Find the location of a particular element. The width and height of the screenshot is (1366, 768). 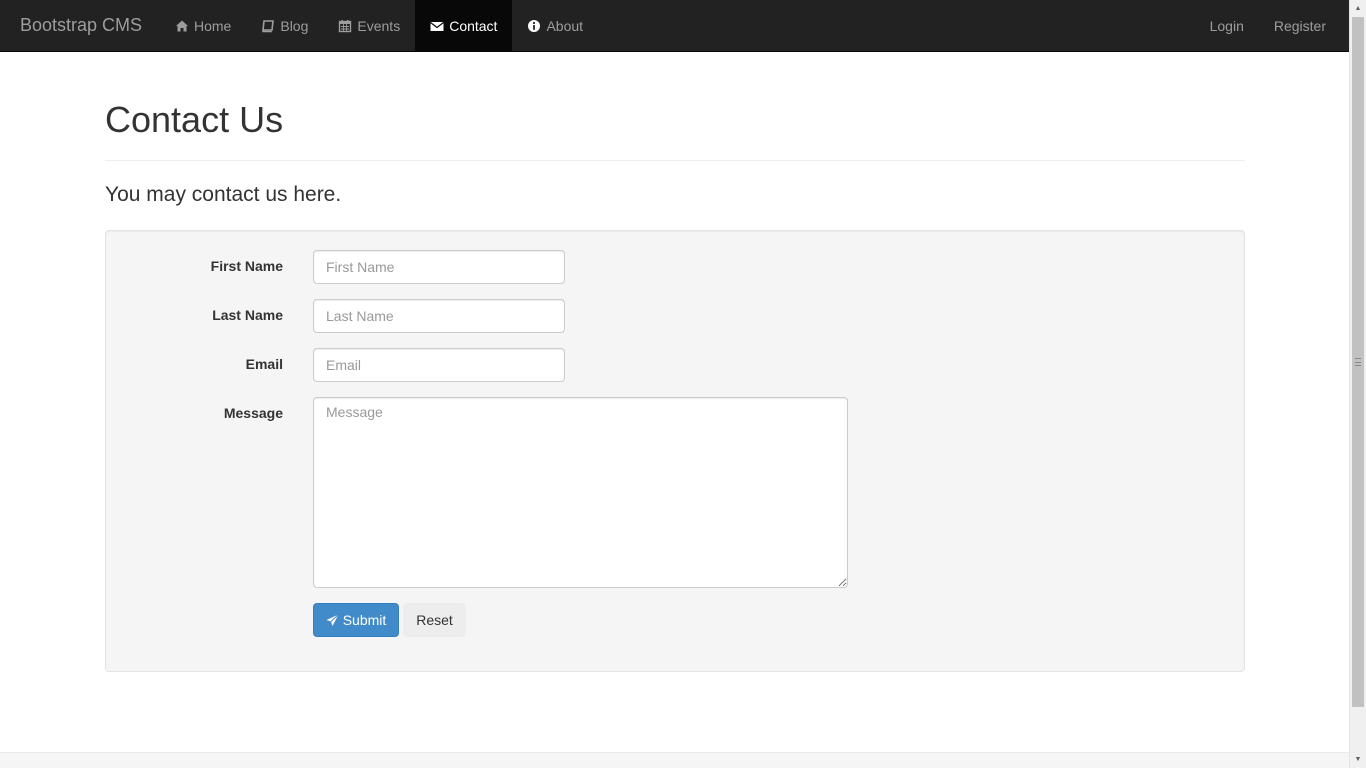

scroll-up-arrow-icon: ▲ is located at coordinates (1358, 8).